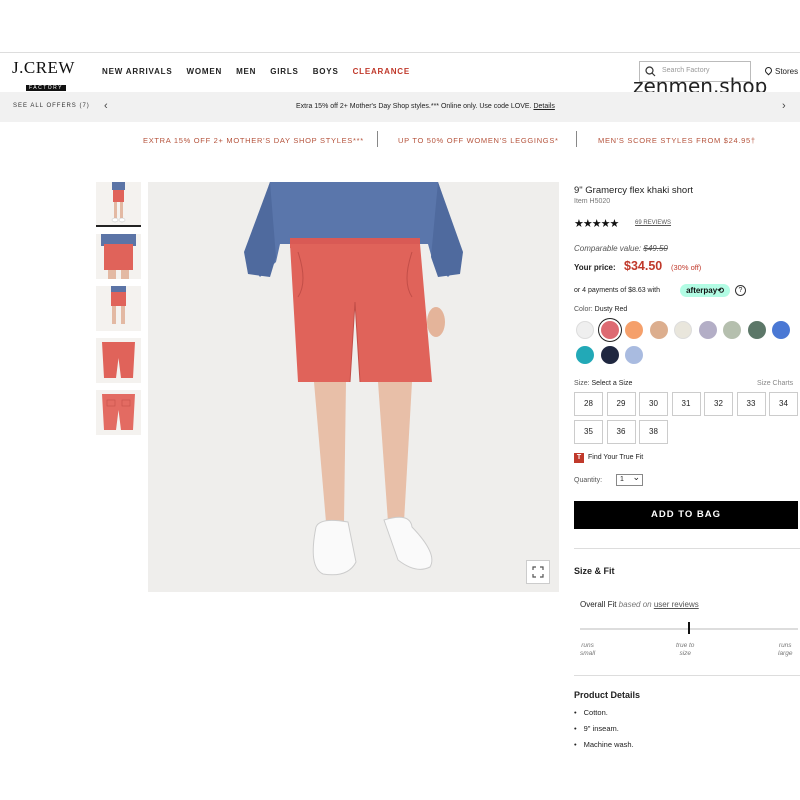 The height and width of the screenshot is (800, 800). Describe the element at coordinates (676, 604) in the screenshot. I see `user-reviews-link: user reviews` at that location.